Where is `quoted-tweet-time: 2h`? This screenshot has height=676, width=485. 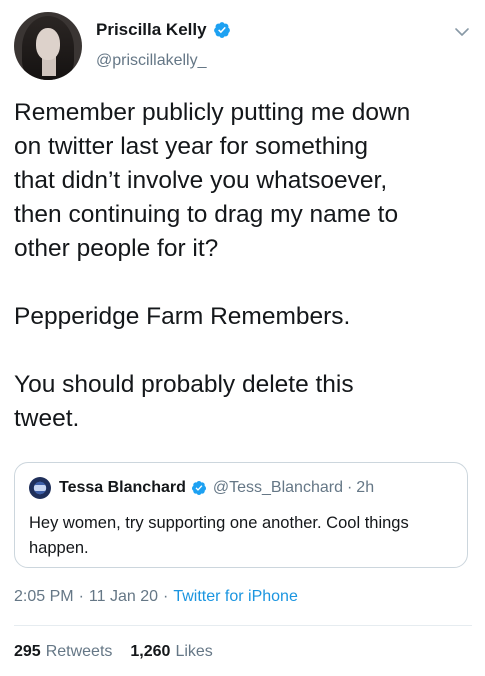 quoted-tweet-time: 2h is located at coordinates (365, 487).